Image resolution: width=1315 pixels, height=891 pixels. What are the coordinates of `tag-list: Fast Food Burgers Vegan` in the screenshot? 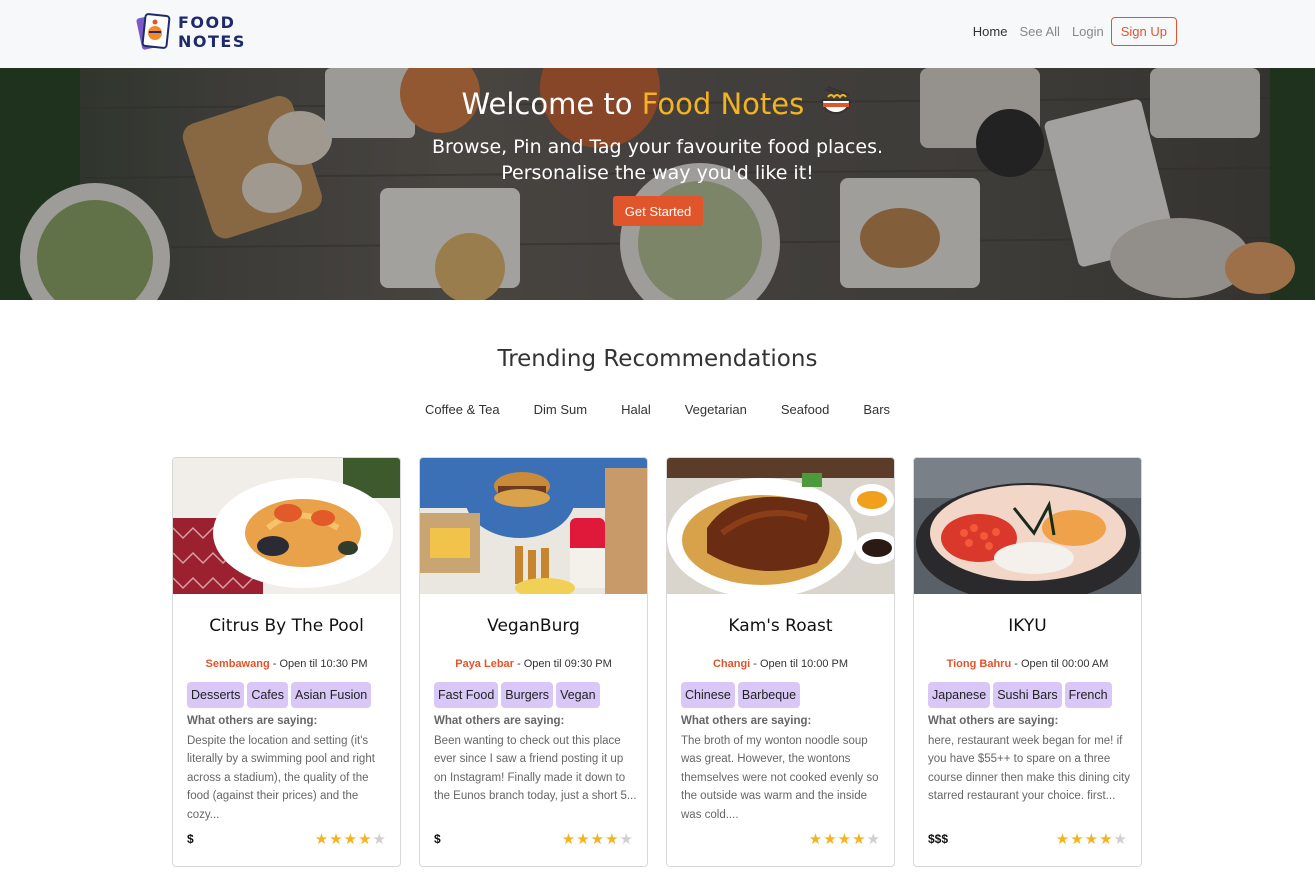 It's located at (518, 695).